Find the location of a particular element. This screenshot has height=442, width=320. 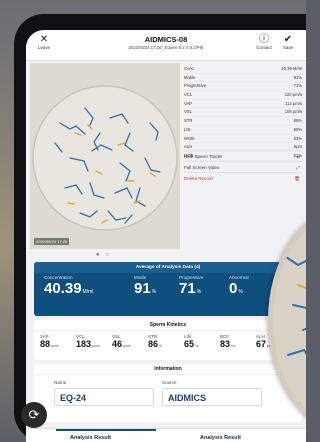

param-row: STR 86% is located at coordinates (243, 121).